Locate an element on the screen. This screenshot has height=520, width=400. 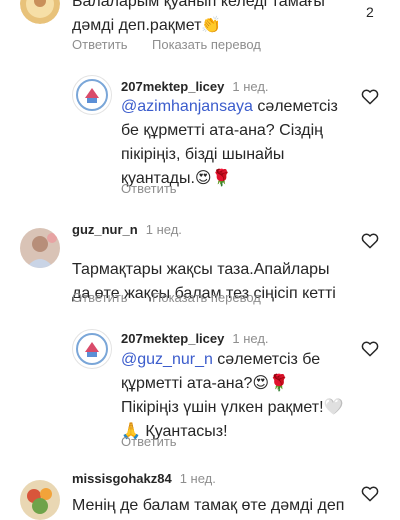
like-count: 2 is located at coordinates (370, 12).